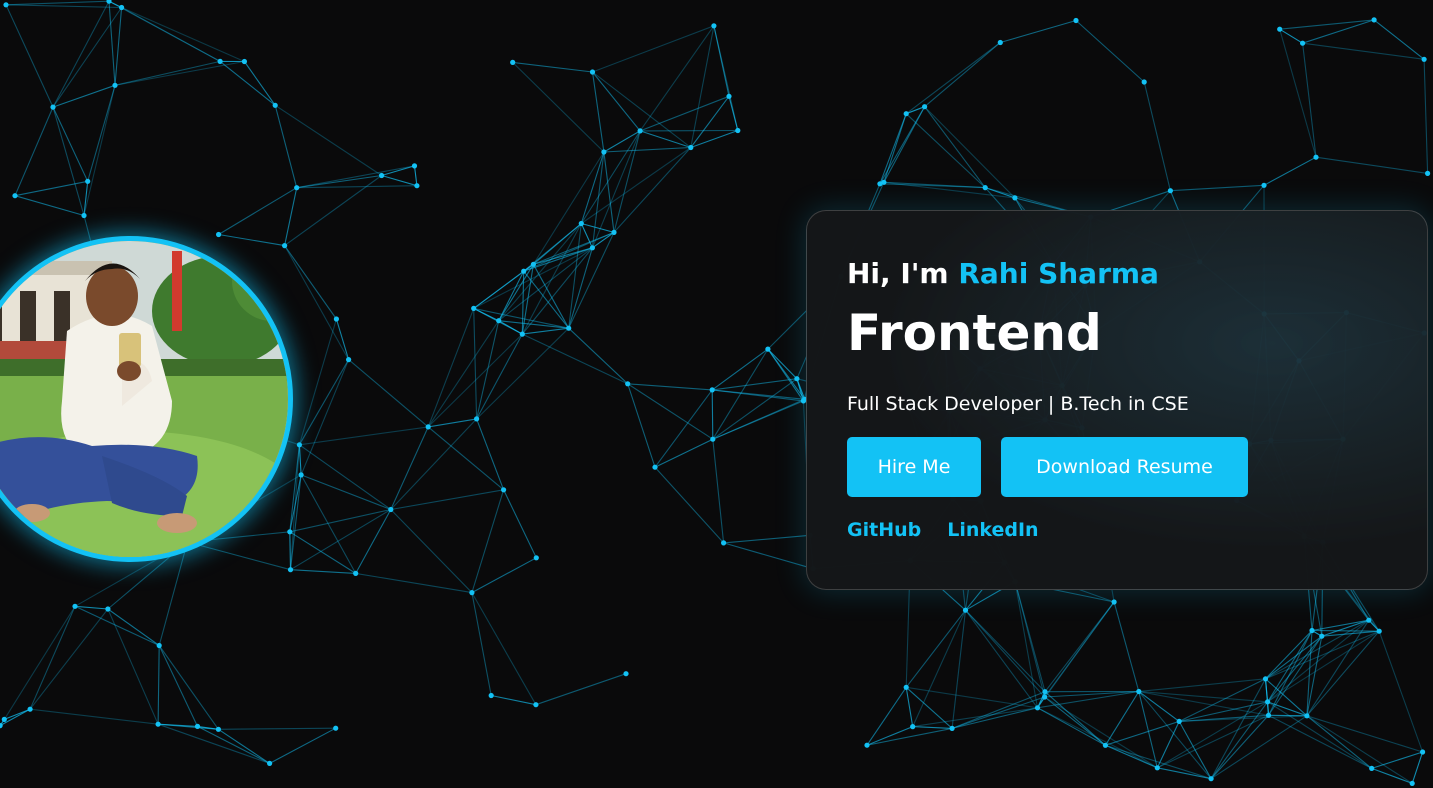  What do you see at coordinates (914, 467) in the screenshot?
I see `hire-me-button: Hire Me` at bounding box center [914, 467].